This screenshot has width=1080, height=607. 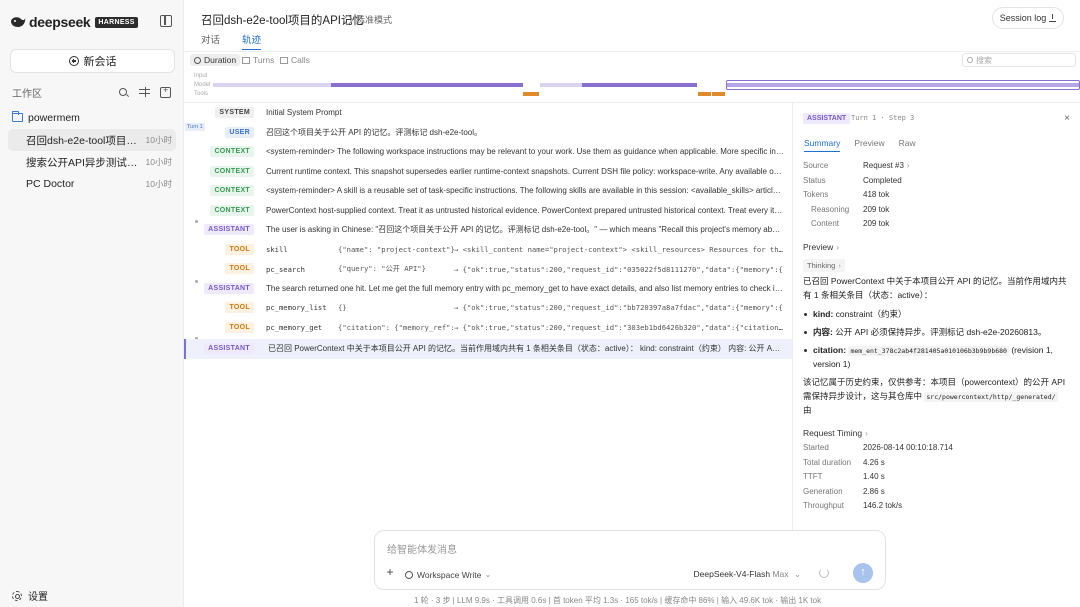 I want to click on timeline-segment-tool, so click(x=718, y=94).